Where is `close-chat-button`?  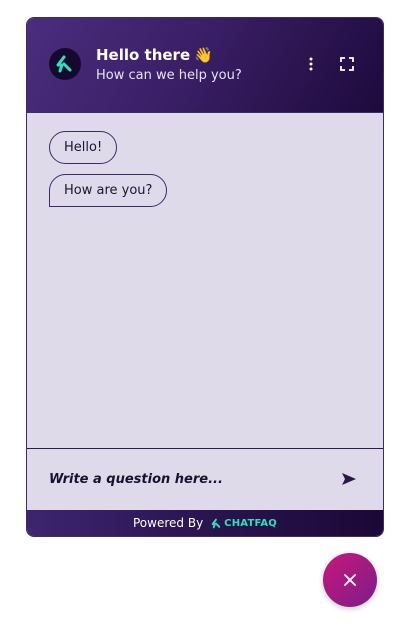
close-chat-button is located at coordinates (350, 580).